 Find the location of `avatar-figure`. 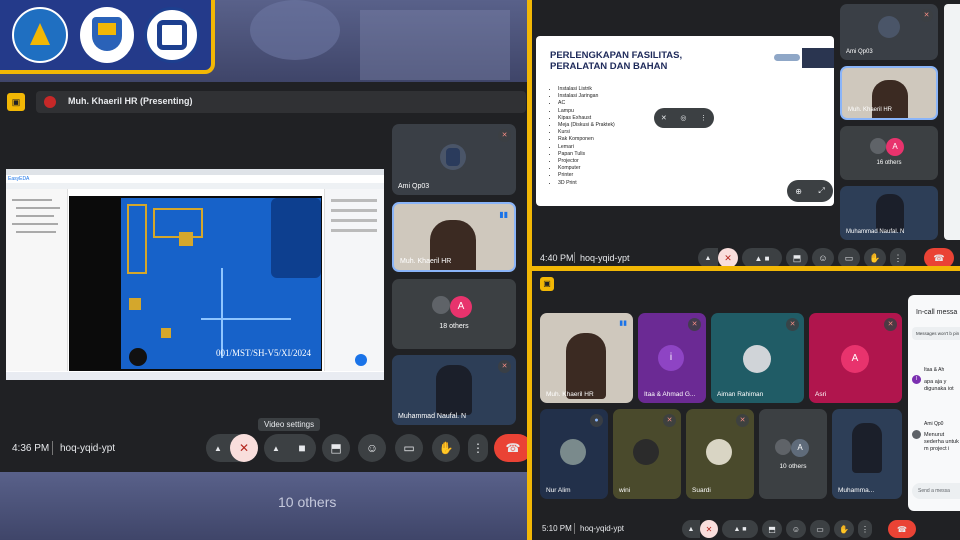

avatar-figure is located at coordinates (453, 157).